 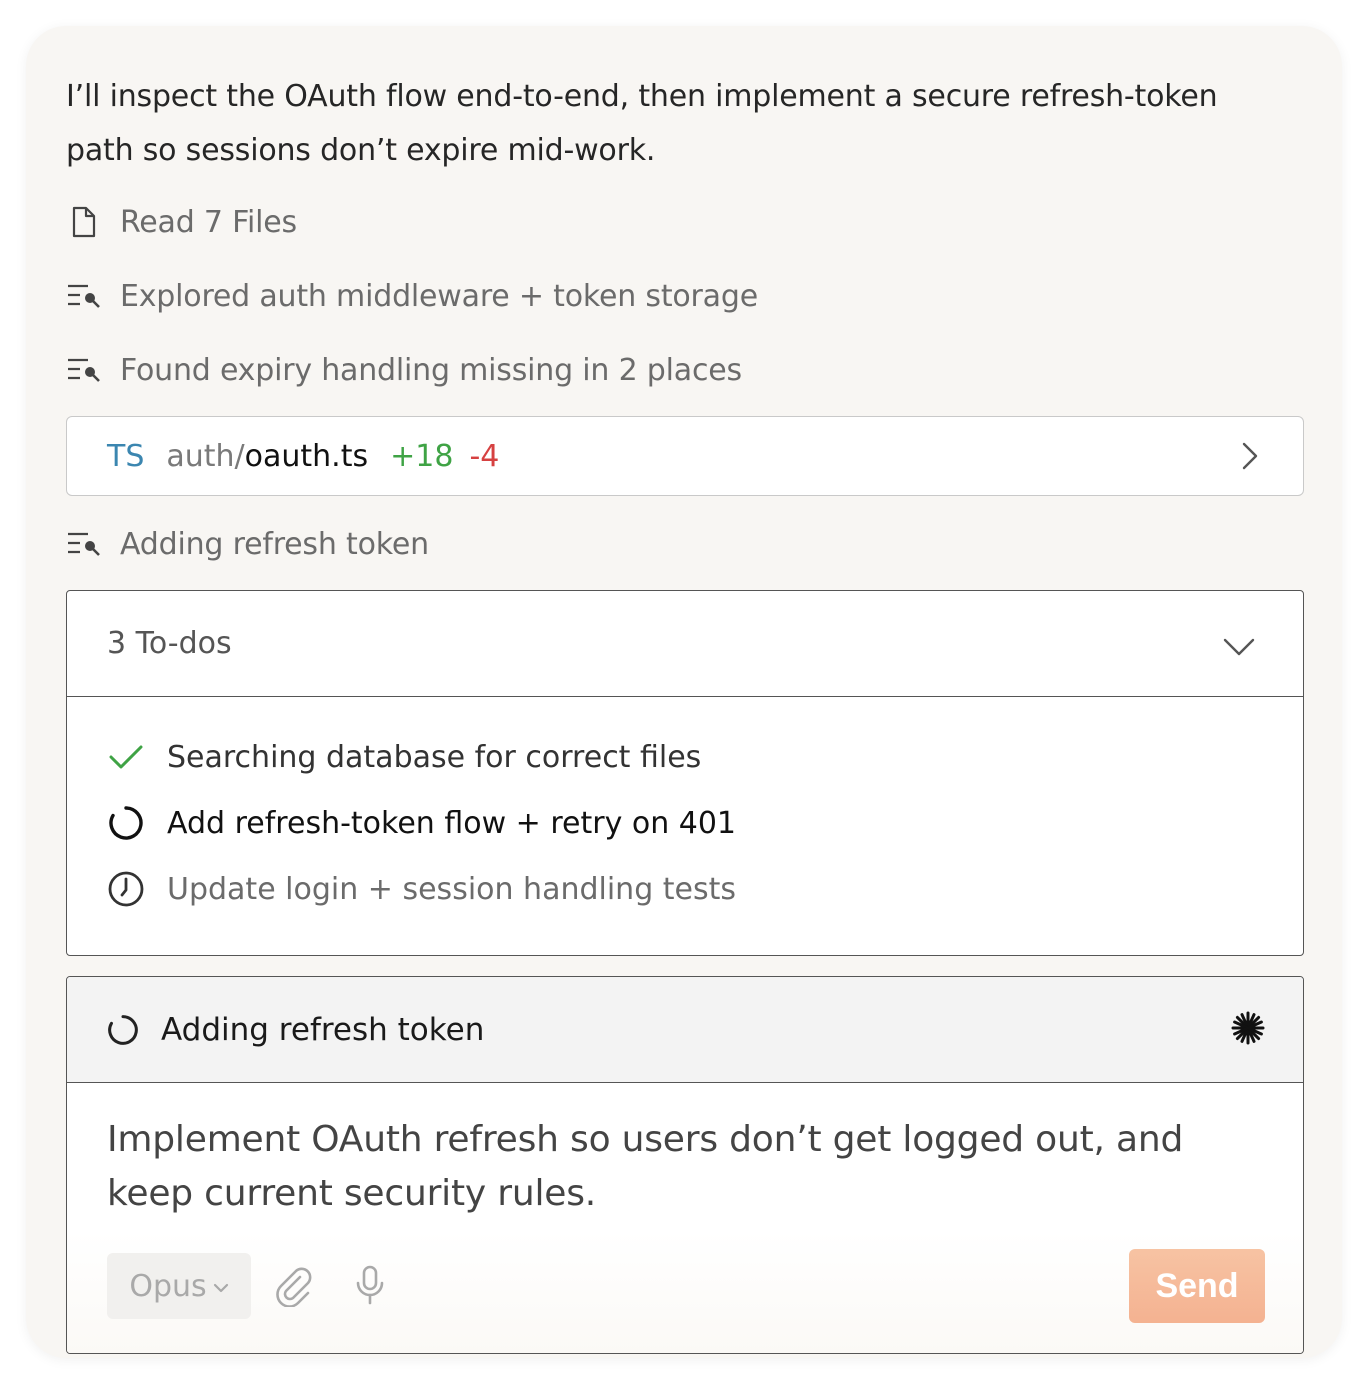 I want to click on file-directory: auth/, so click(x=205, y=456).